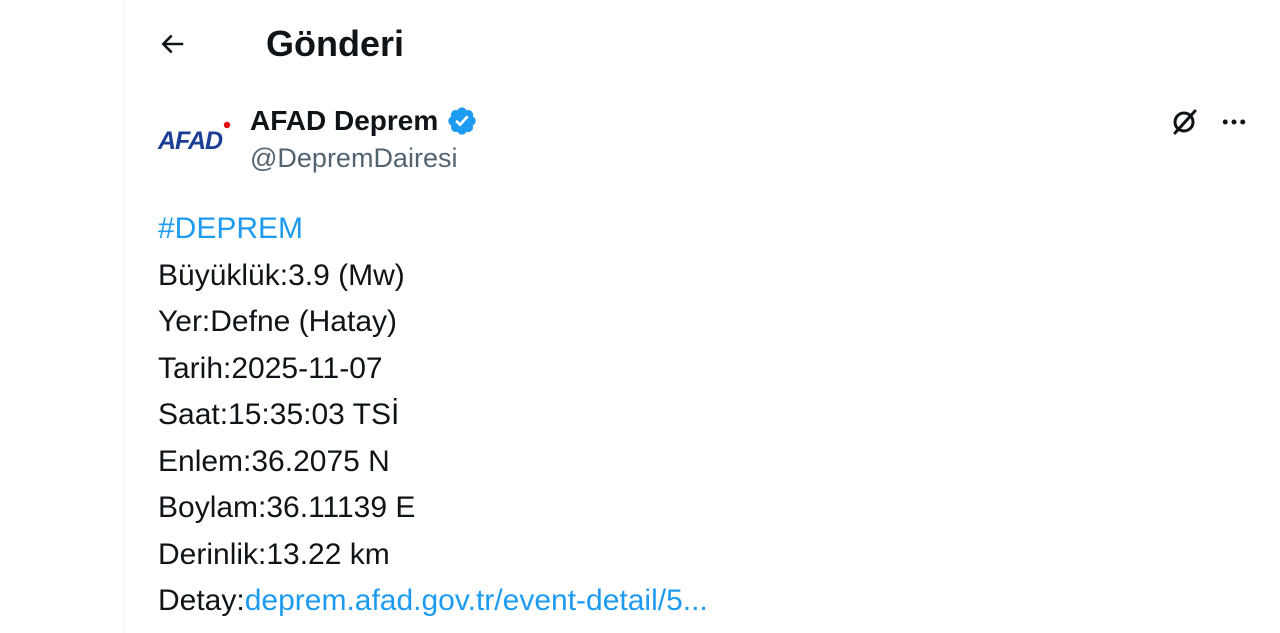  Describe the element at coordinates (281, 275) in the screenshot. I see `tweet-line-magnitude: Büyüklük:3.9 (Mw)` at that location.